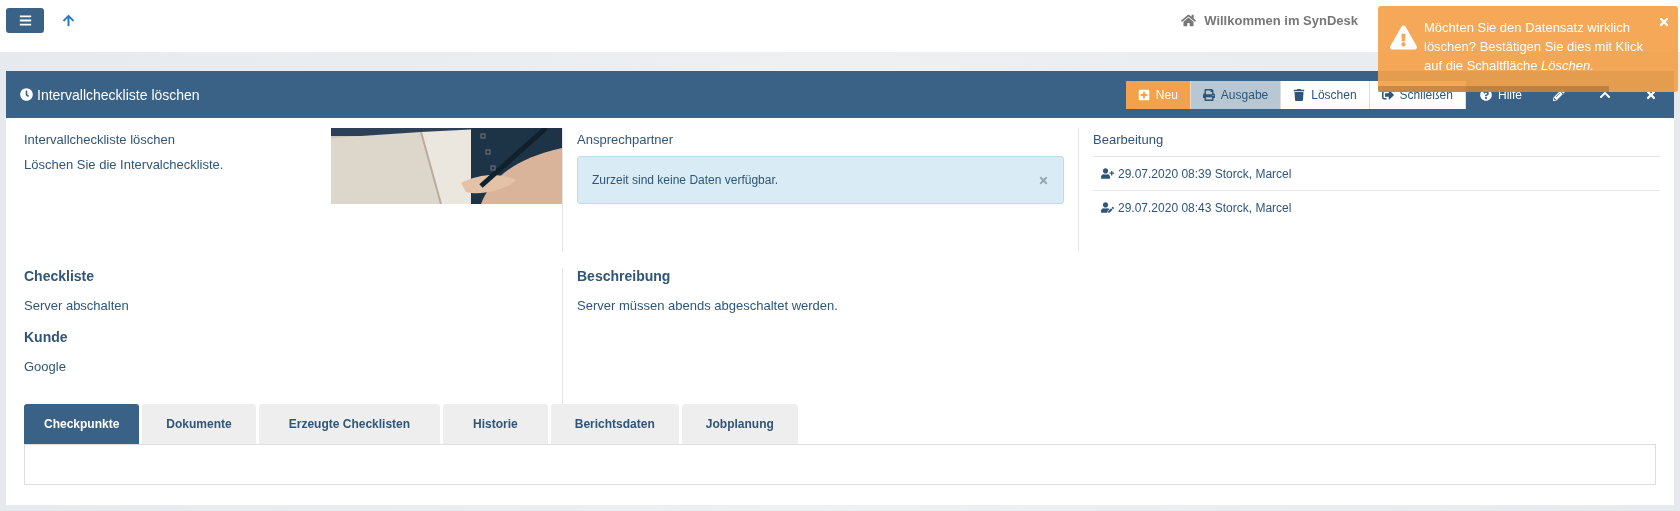 Image resolution: width=1680 pixels, height=511 pixels. I want to click on menu-button, so click(25, 20).